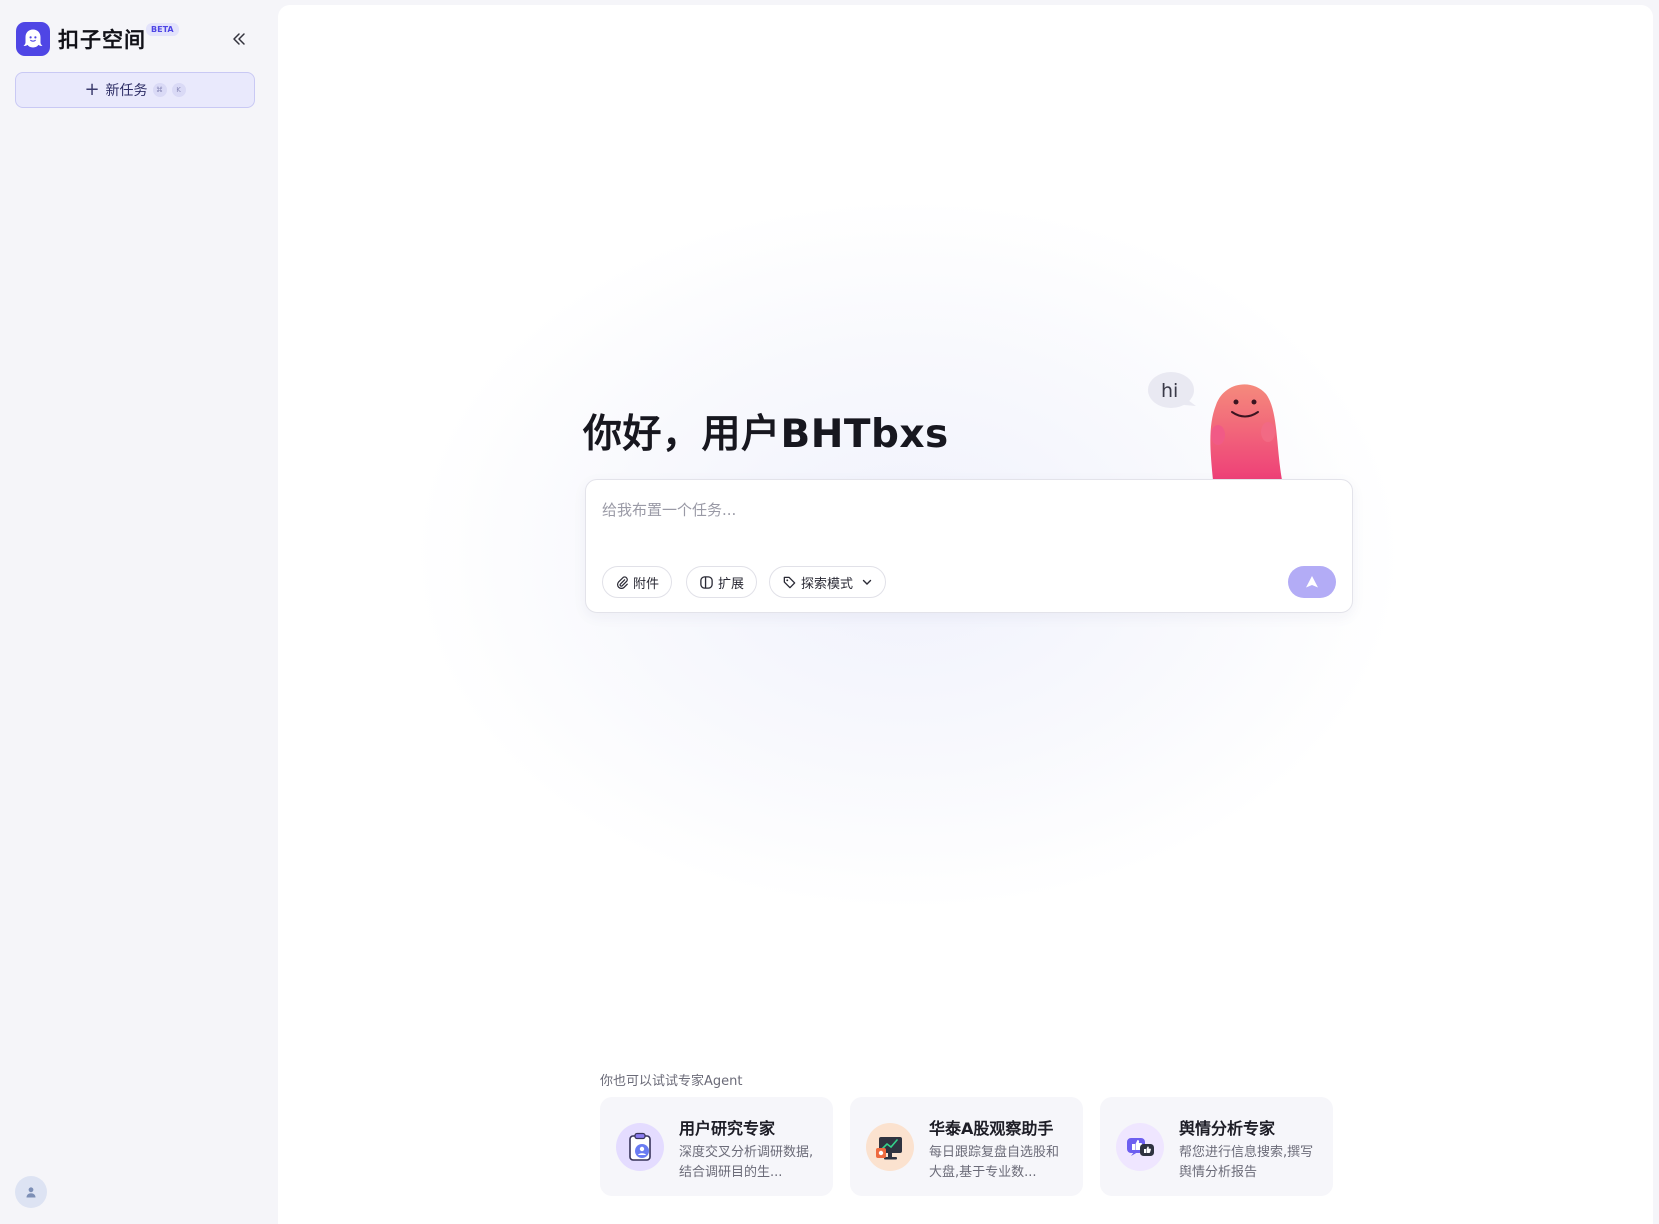 The width and height of the screenshot is (1659, 1224). I want to click on agent-name: 用户研究专家, so click(727, 1128).